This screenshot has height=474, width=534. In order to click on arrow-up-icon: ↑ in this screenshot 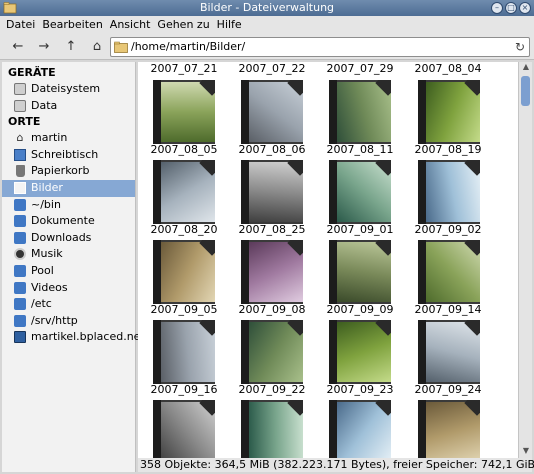, I will do `click(71, 46)`.